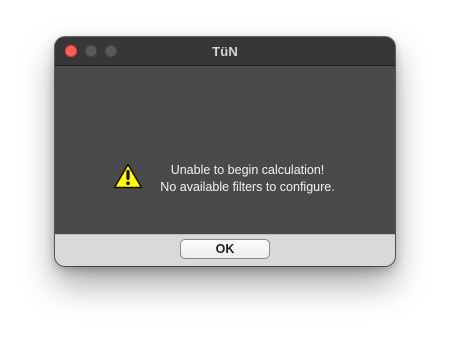  I want to click on button-bar: OK, so click(225, 250).